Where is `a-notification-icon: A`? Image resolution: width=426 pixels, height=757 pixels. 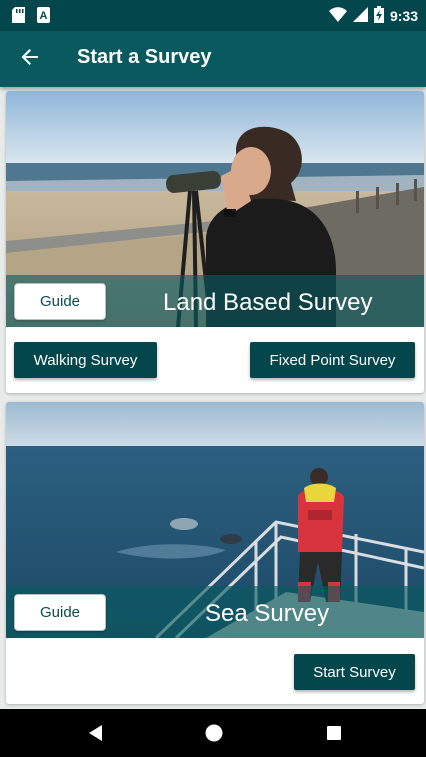
a-notification-icon: A is located at coordinates (43, 17).